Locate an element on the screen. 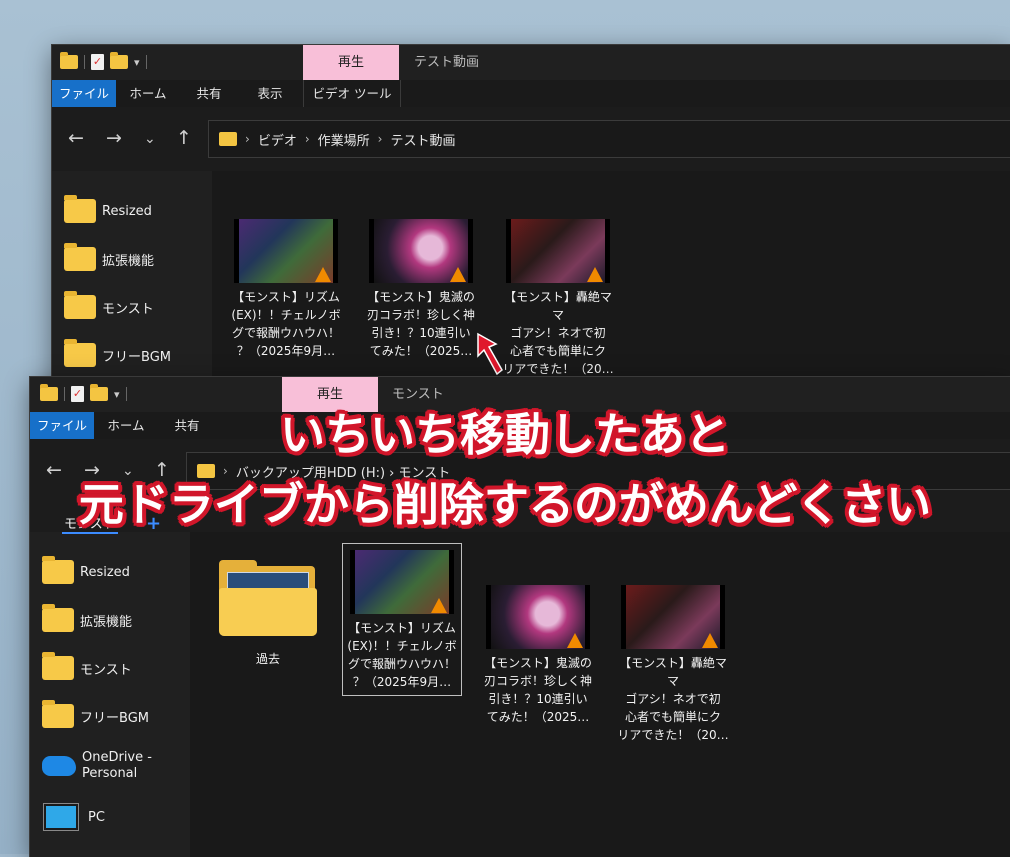  sidebar-item-label: PC is located at coordinates (96, 817).